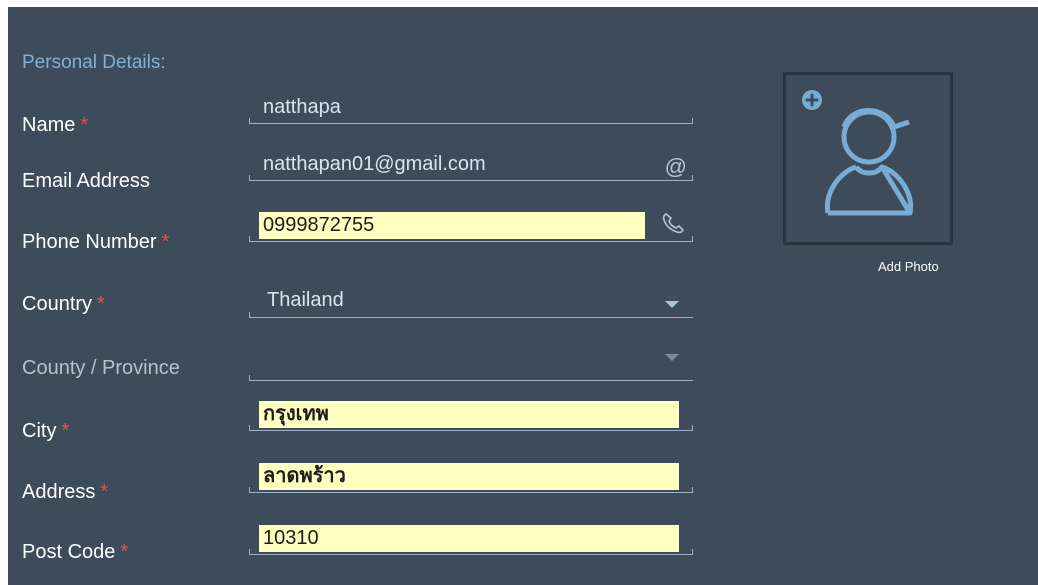 The width and height of the screenshot is (1038, 585). I want to click on phone-icon-graphic, so click(673, 223).